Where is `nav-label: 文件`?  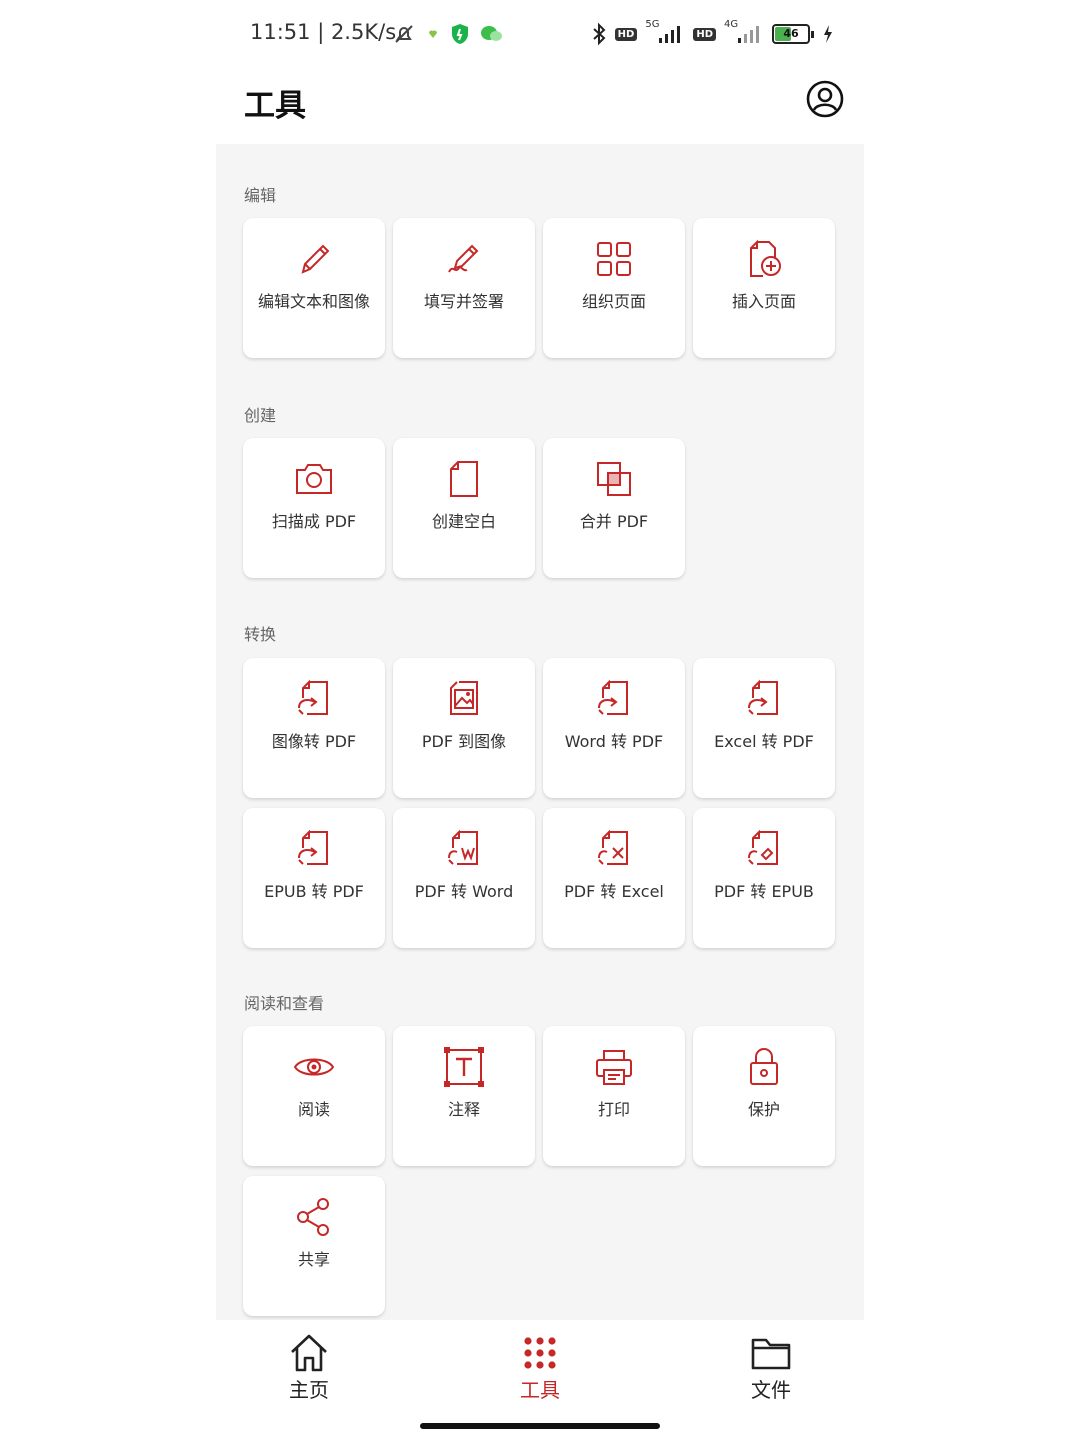
nav-label: 文件 is located at coordinates (771, 1390).